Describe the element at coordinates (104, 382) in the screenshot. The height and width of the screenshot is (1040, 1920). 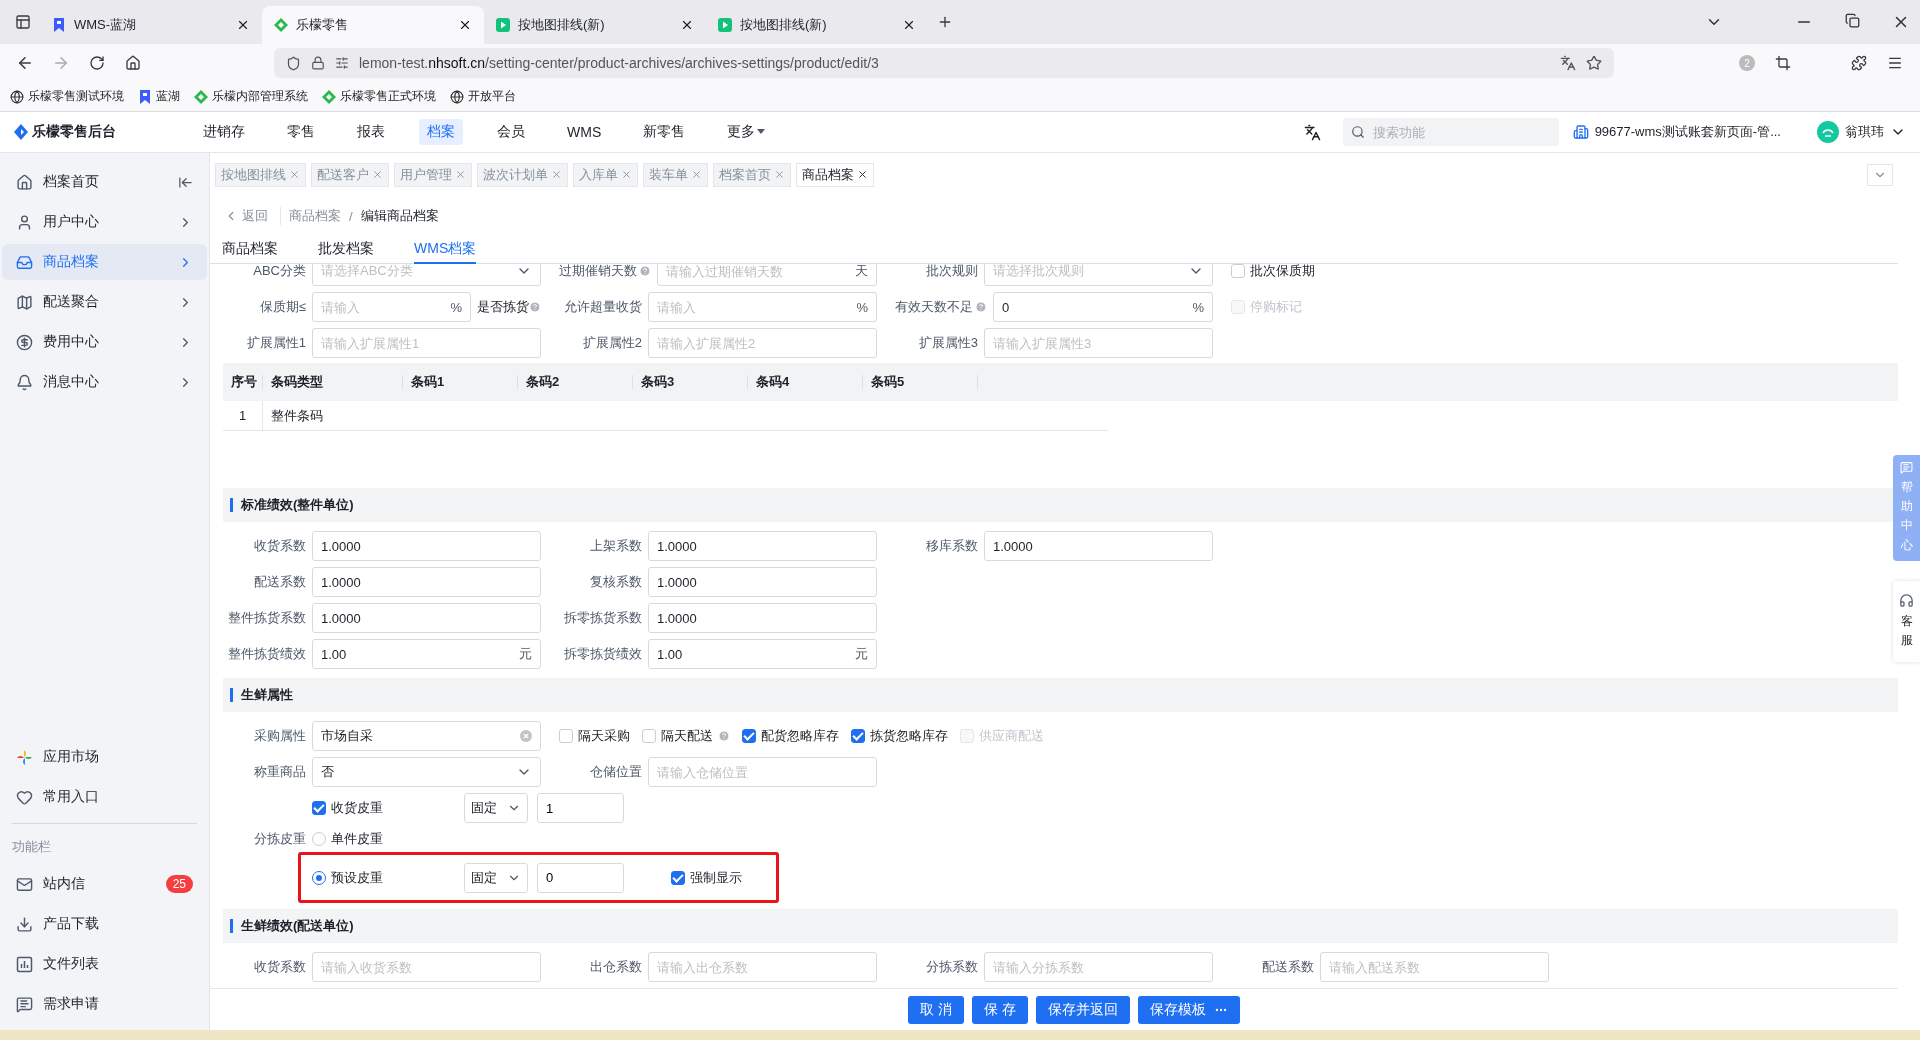
I see `sidebar-item: 消息中心` at that location.